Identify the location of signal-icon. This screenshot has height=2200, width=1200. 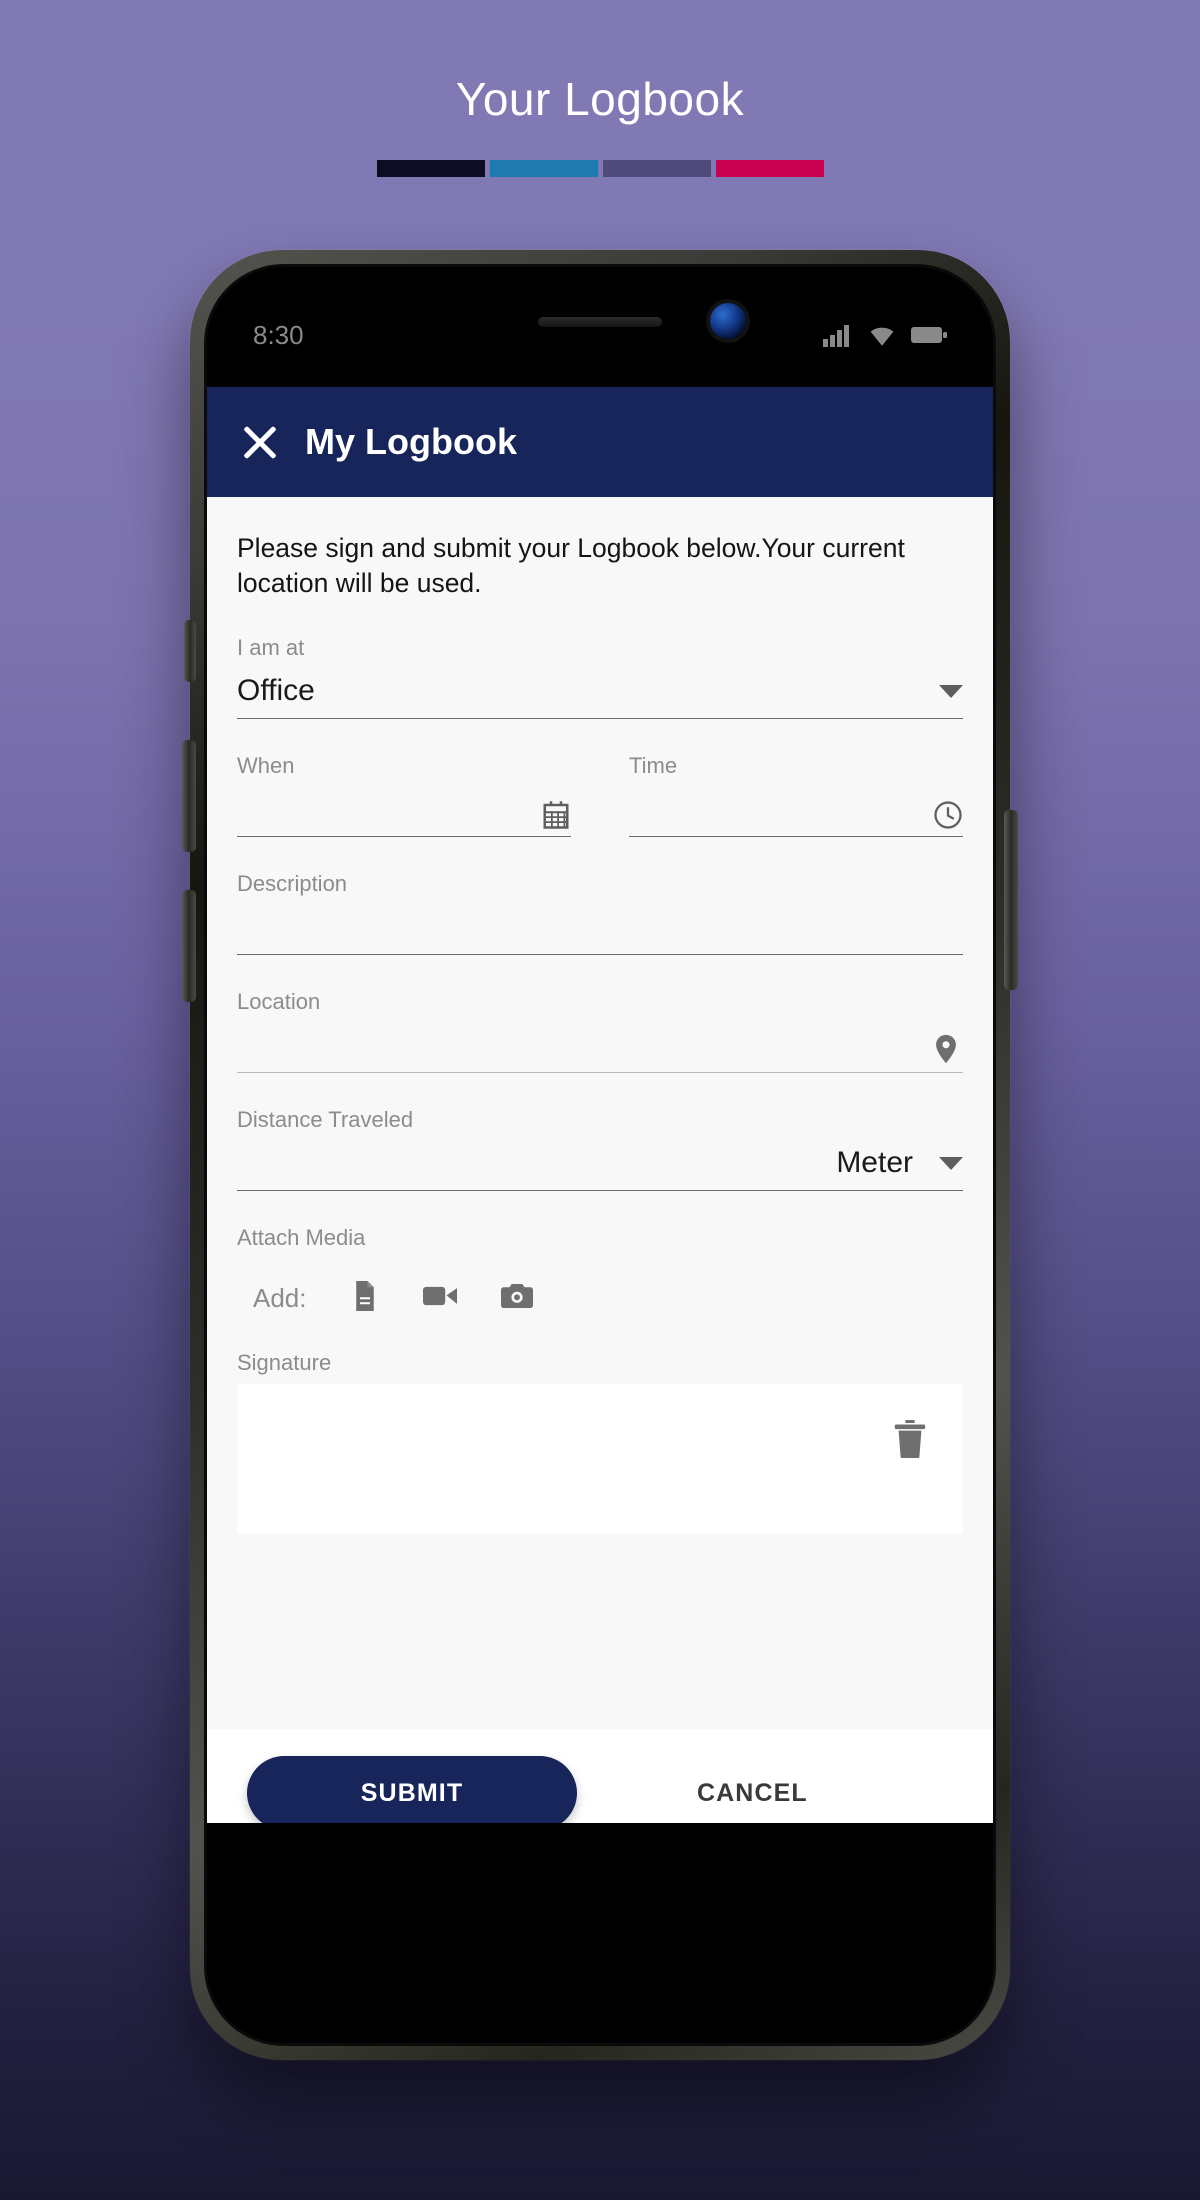
(838, 335).